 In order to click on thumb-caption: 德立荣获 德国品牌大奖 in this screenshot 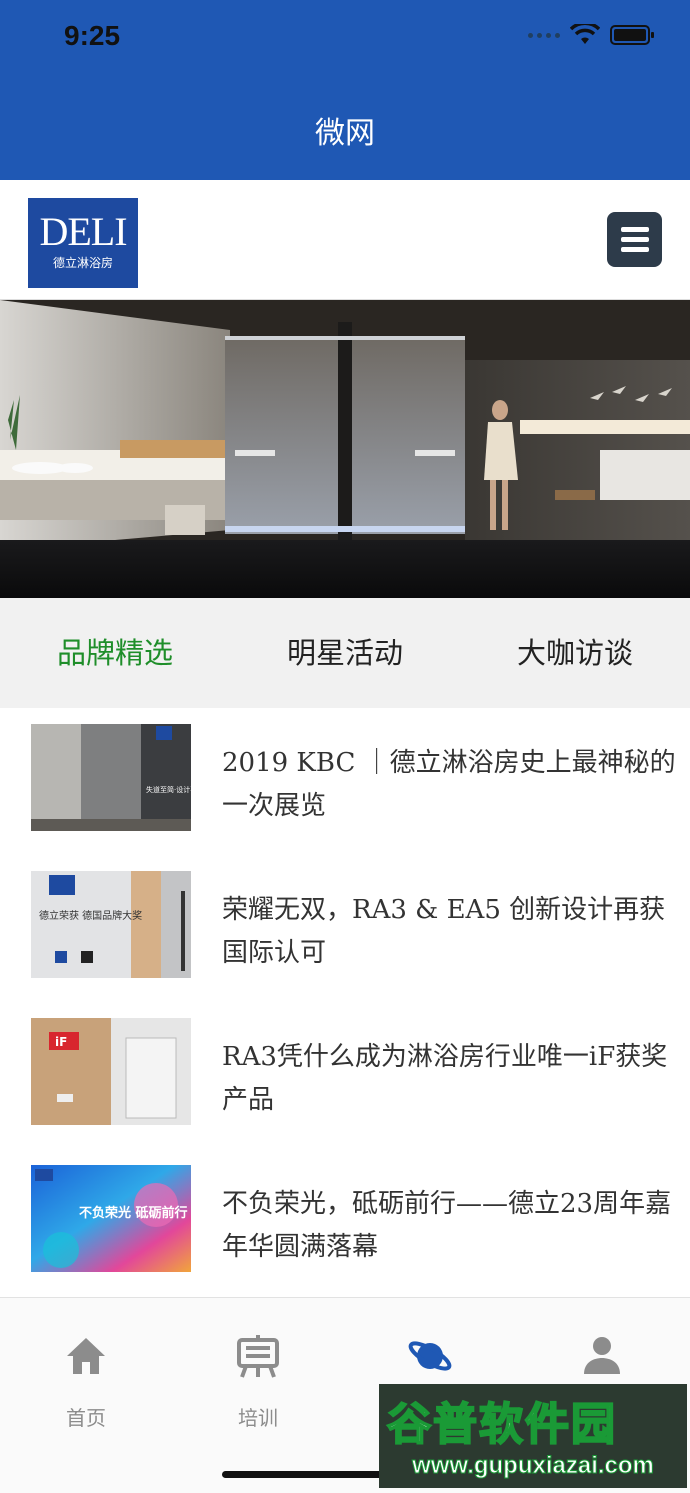, I will do `click(90, 915)`.